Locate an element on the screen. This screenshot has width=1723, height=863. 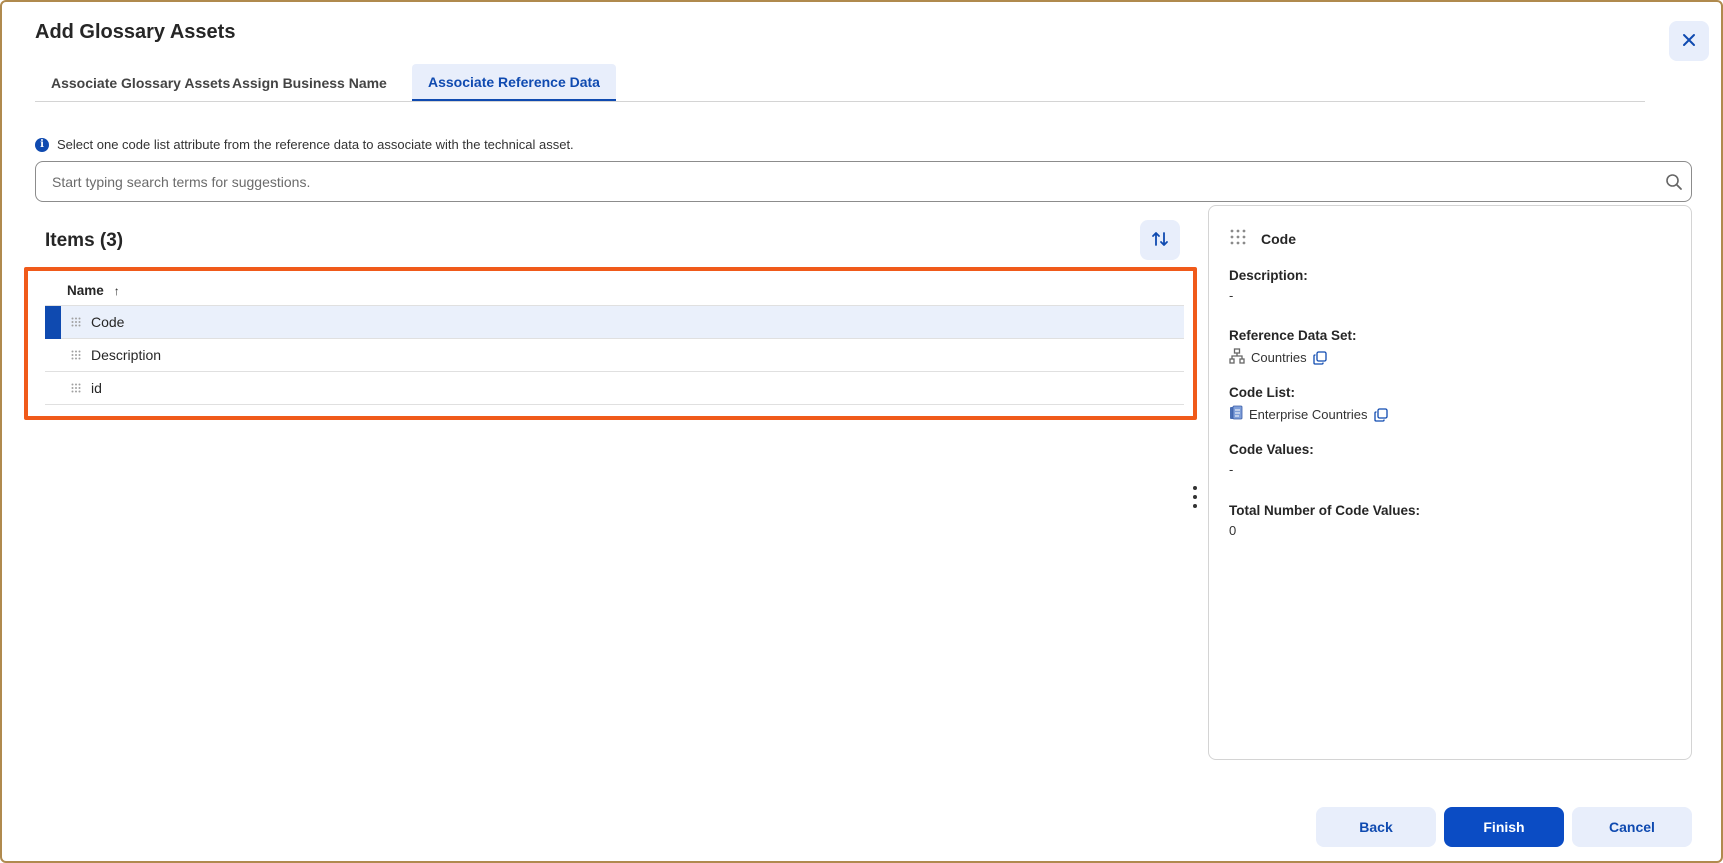
sort-arrow-icon: ↑ is located at coordinates (117, 291).